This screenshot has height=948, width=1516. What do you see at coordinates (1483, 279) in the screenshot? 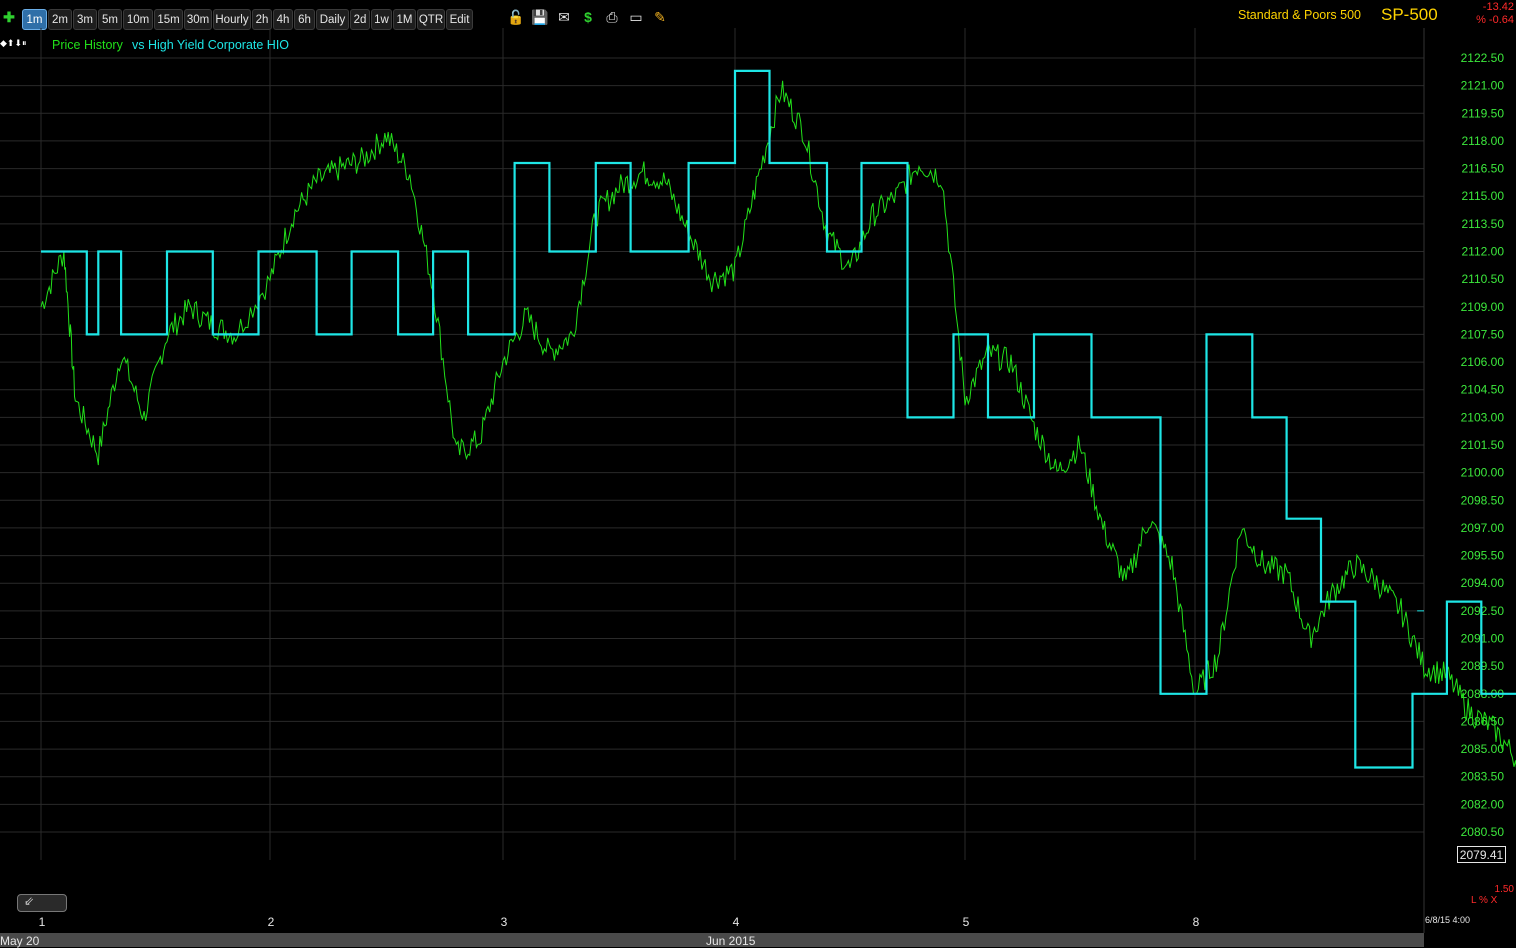
I see `y-tick-label: 2110.50` at bounding box center [1483, 279].